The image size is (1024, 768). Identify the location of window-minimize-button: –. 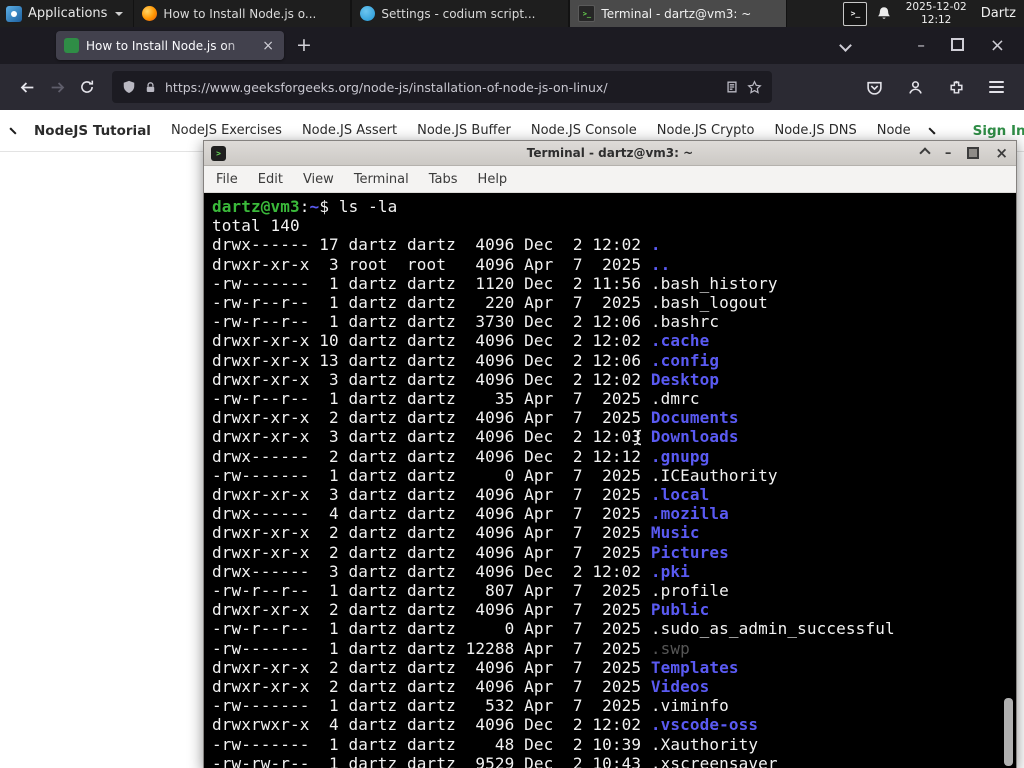
(921, 45).